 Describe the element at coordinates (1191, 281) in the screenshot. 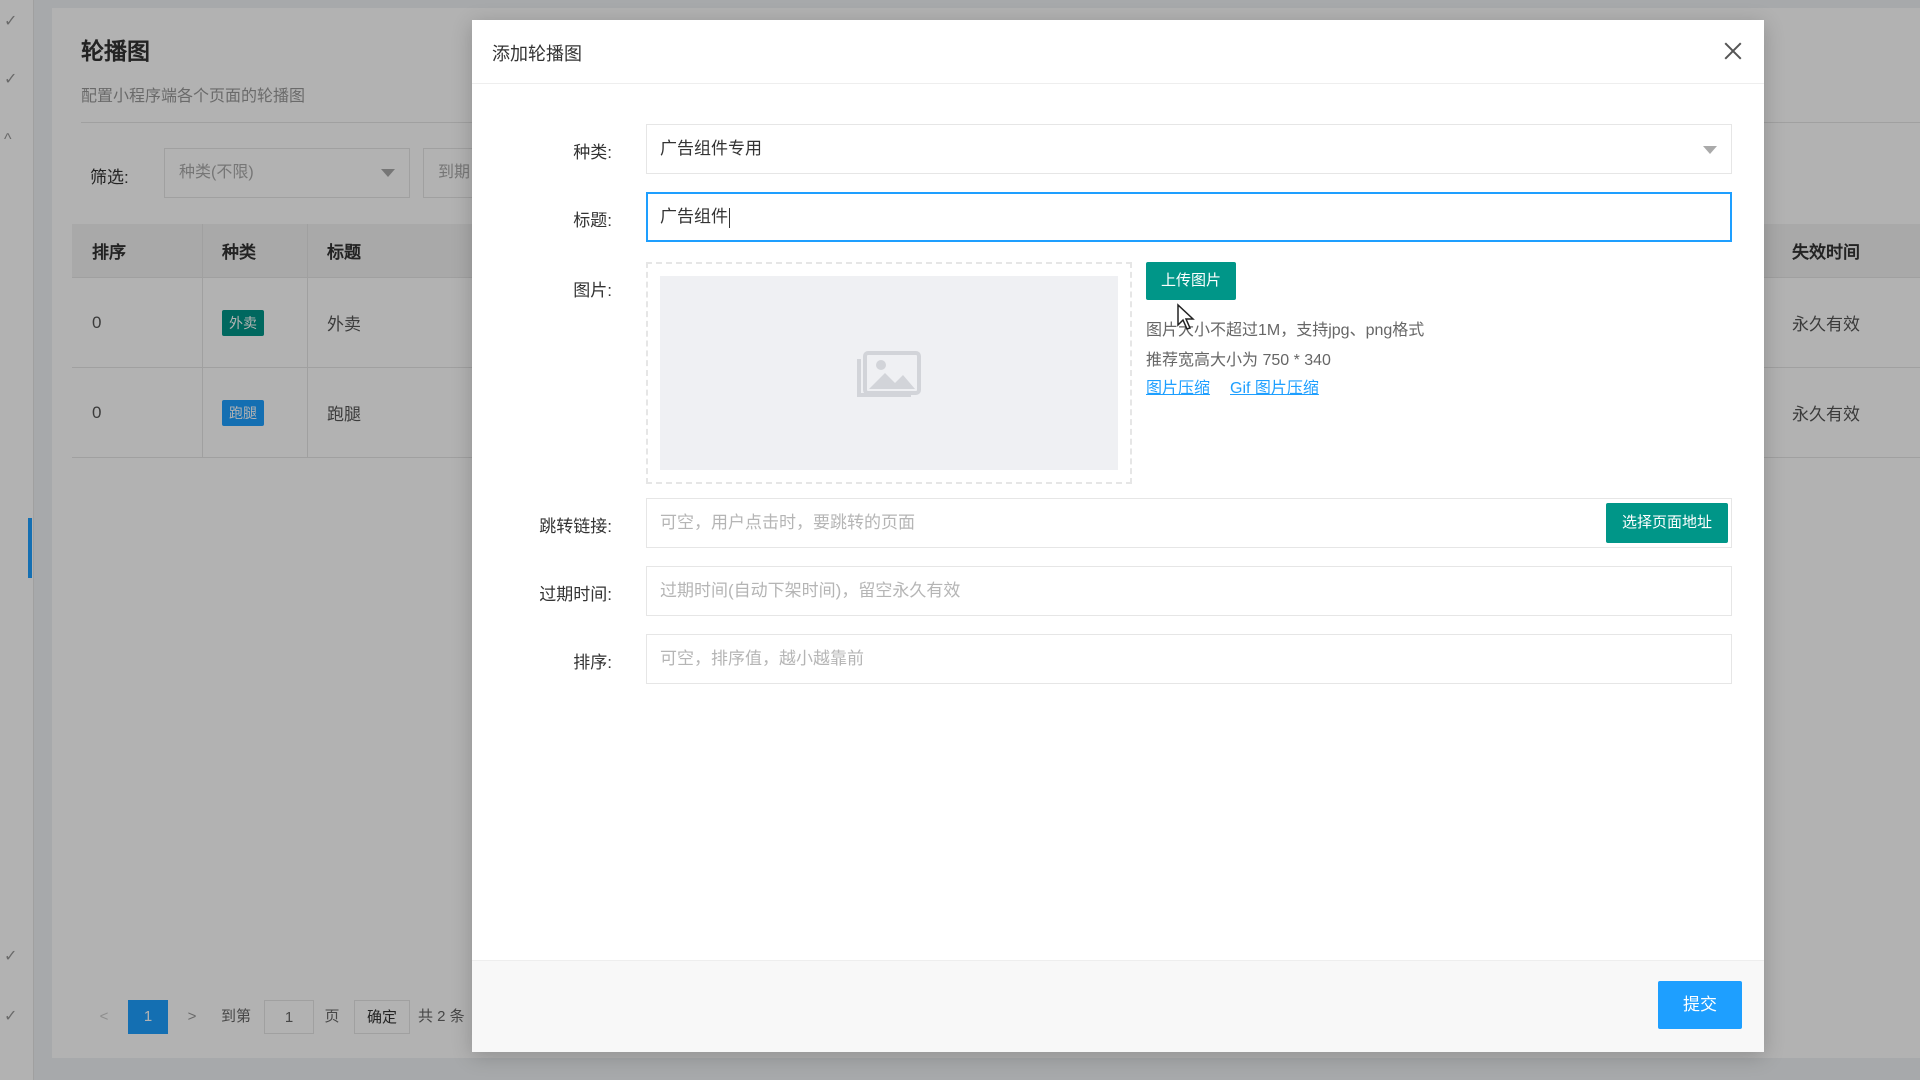

I see `upload-image-button: 上传图片` at that location.